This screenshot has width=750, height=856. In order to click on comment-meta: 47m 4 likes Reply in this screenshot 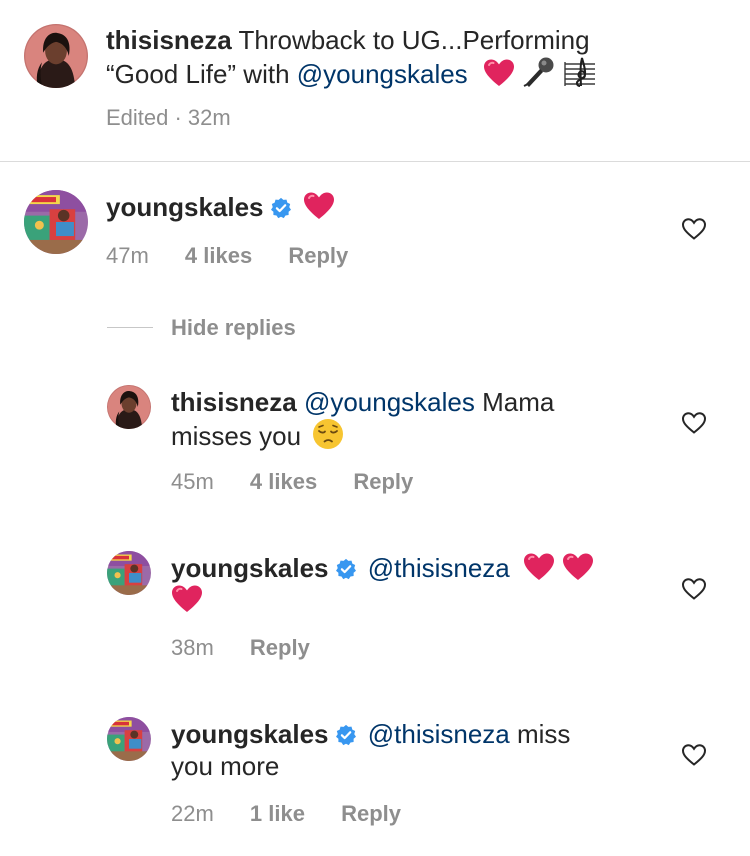, I will do `click(227, 256)`.